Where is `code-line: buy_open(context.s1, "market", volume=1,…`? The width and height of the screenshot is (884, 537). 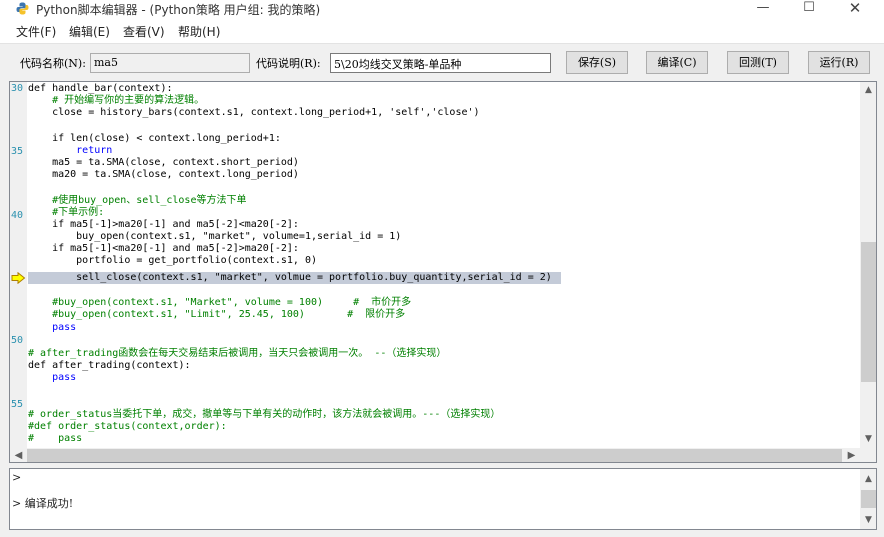
code-line: buy_open(context.s1, "market", volume=1,… is located at coordinates (215, 236).